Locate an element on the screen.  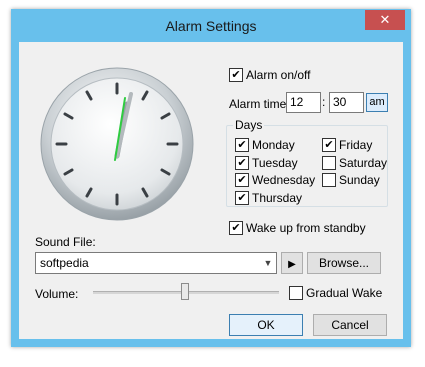
cancel-button: Cancel is located at coordinates (350, 325).